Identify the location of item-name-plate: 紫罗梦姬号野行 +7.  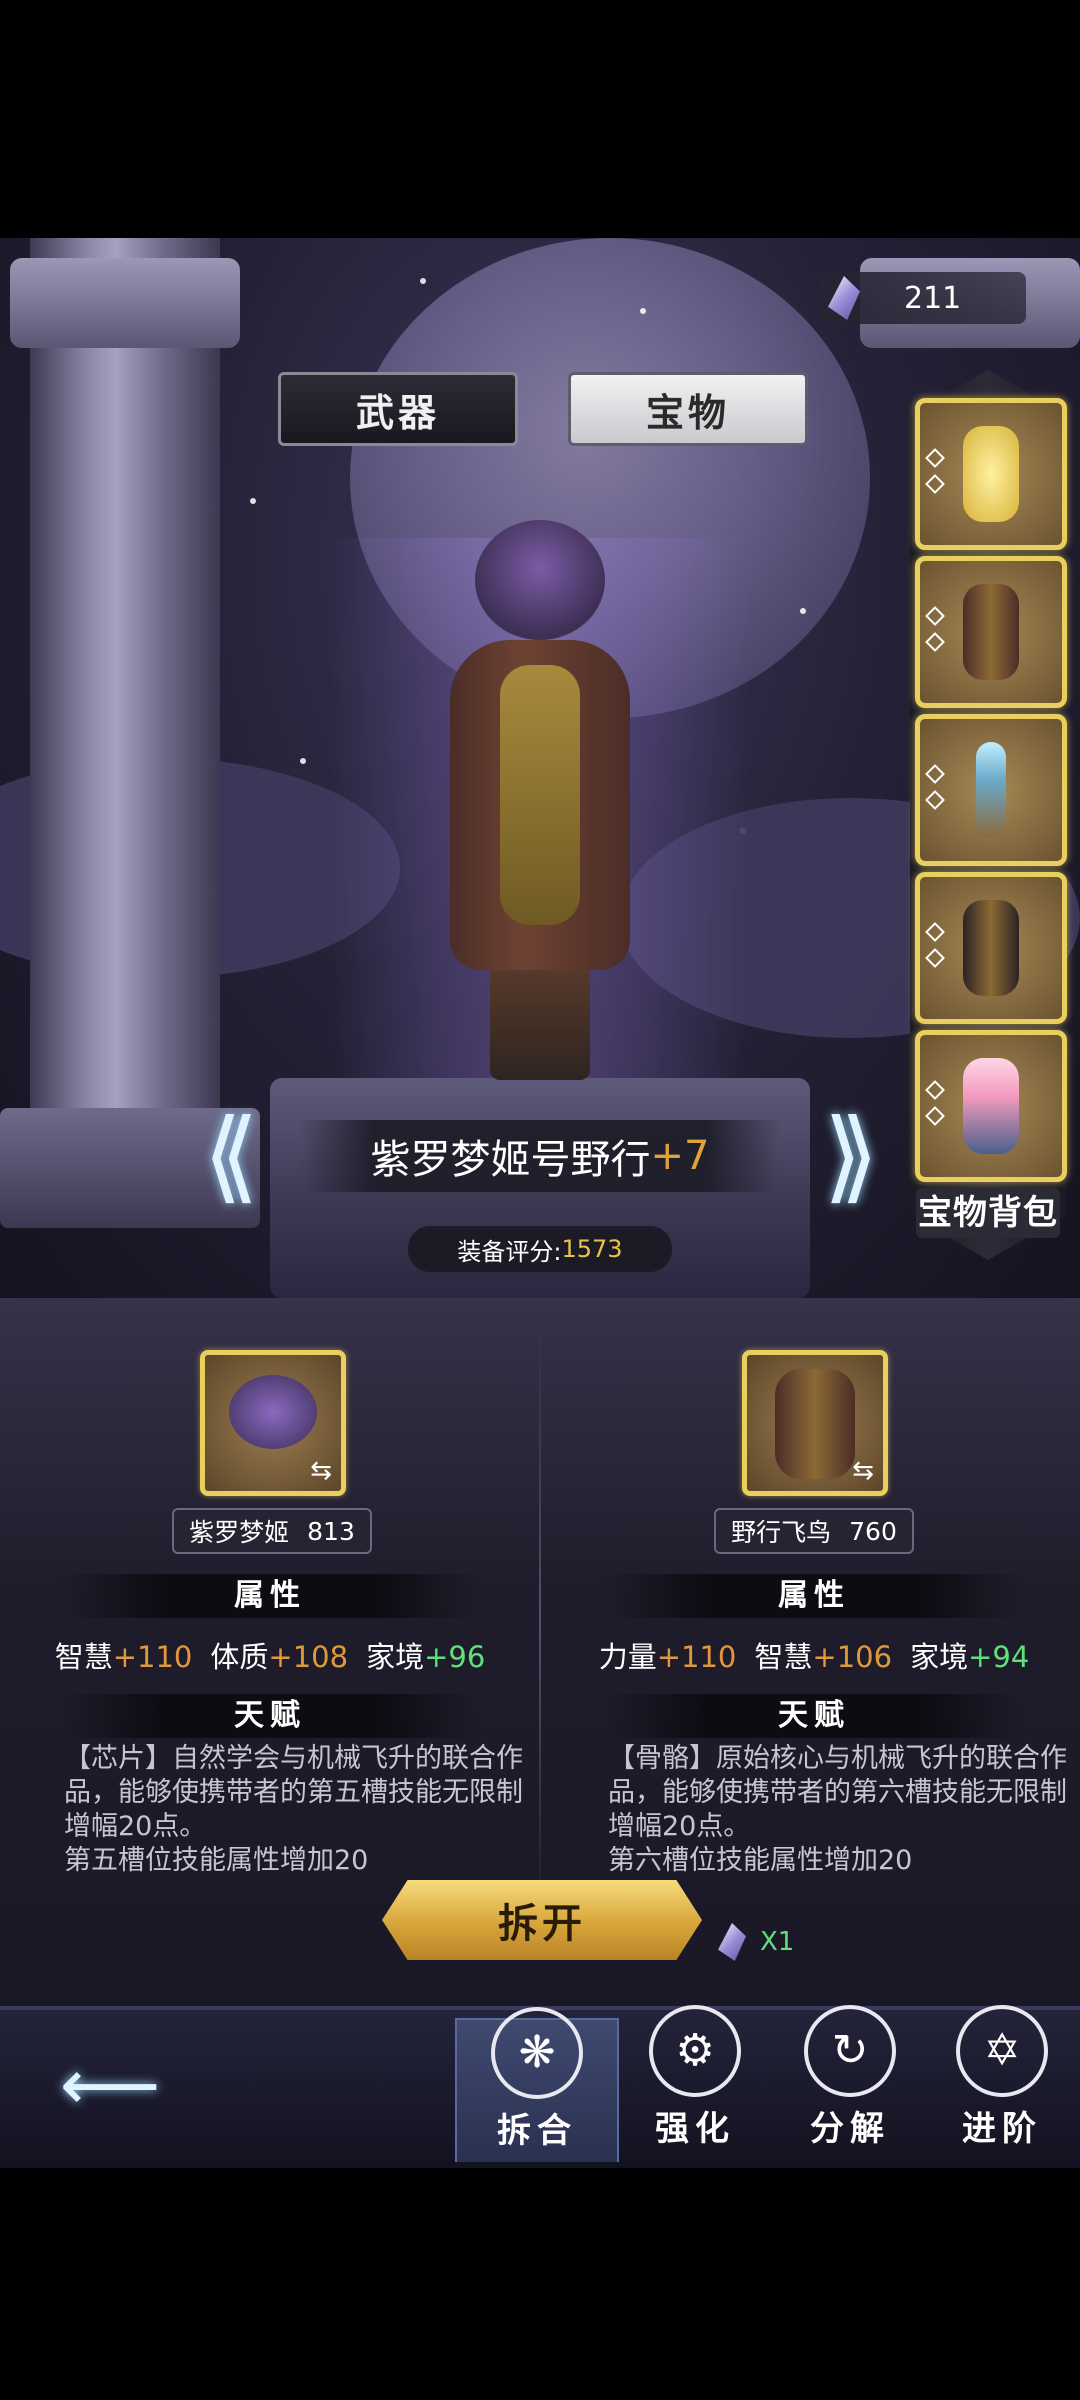
(540, 1156).